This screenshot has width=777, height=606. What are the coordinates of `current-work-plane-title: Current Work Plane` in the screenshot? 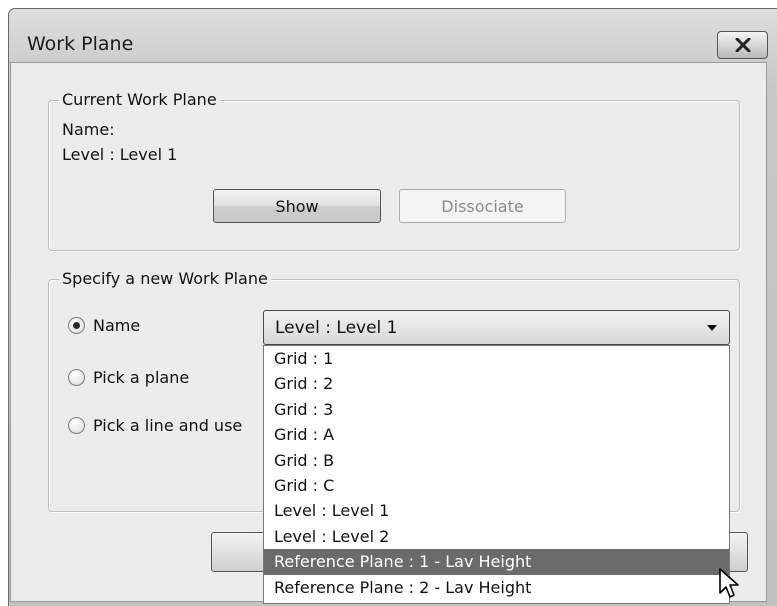 It's located at (139, 100).